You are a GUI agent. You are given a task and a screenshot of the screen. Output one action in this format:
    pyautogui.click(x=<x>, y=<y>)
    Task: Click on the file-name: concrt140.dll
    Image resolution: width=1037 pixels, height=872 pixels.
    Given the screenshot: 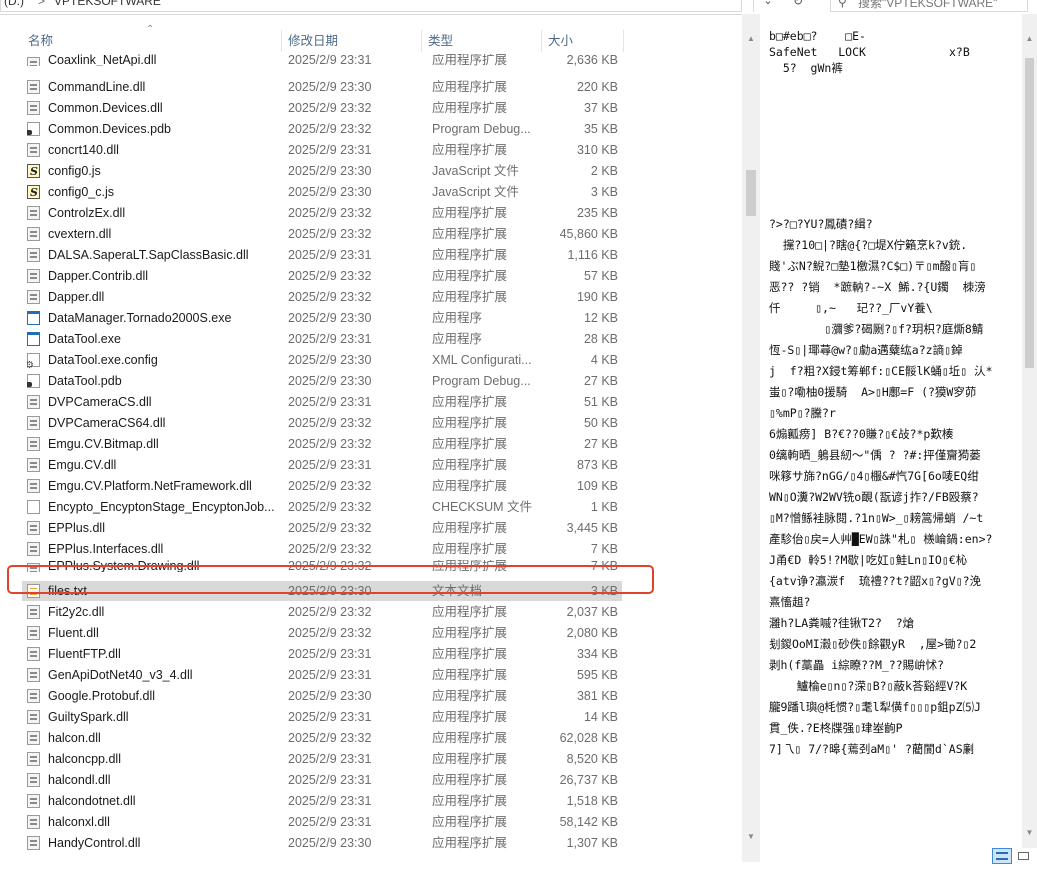 What is the action you would take?
    pyautogui.click(x=161, y=150)
    